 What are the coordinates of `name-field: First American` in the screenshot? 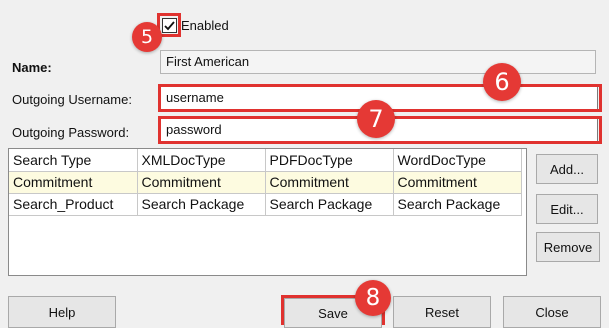 It's located at (378, 62).